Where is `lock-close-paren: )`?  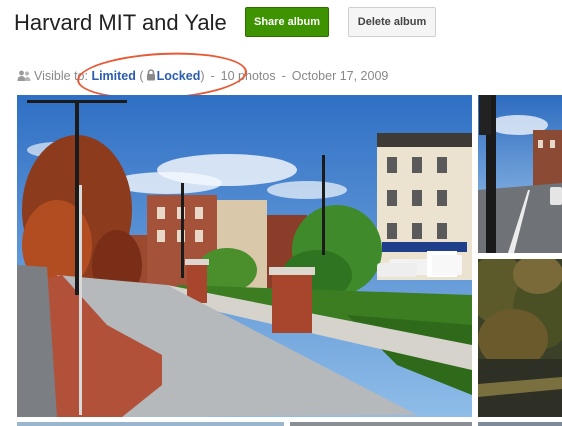
lock-close-paren: ) is located at coordinates (202, 76).